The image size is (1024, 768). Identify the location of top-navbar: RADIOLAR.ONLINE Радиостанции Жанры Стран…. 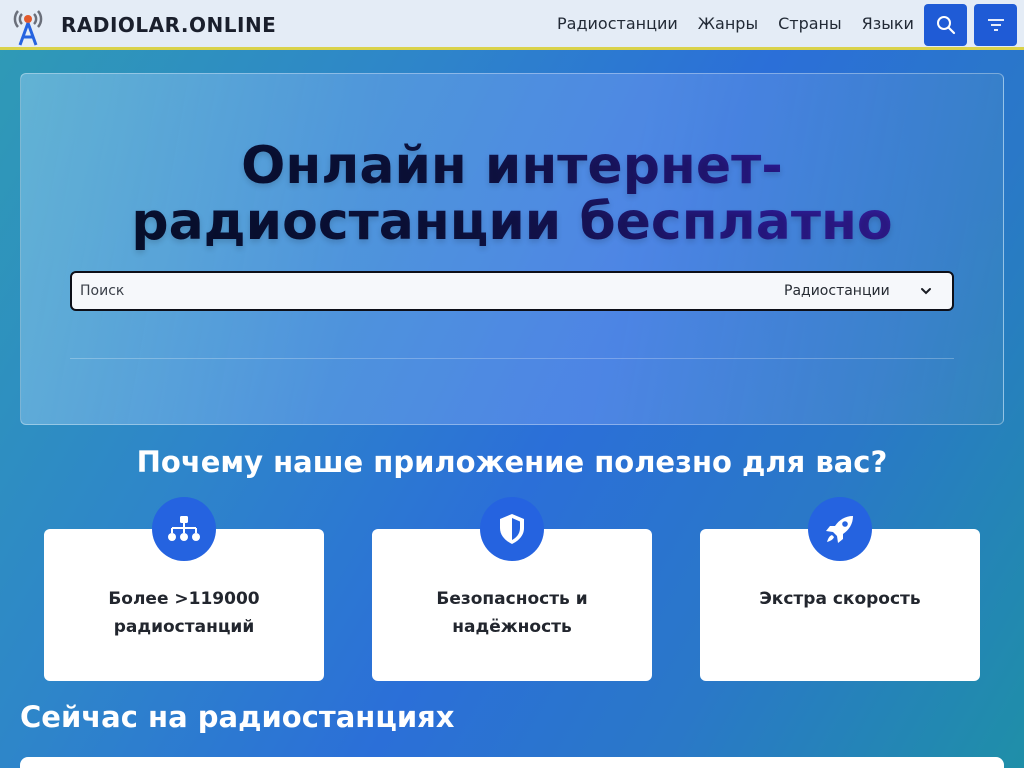
(512, 25).